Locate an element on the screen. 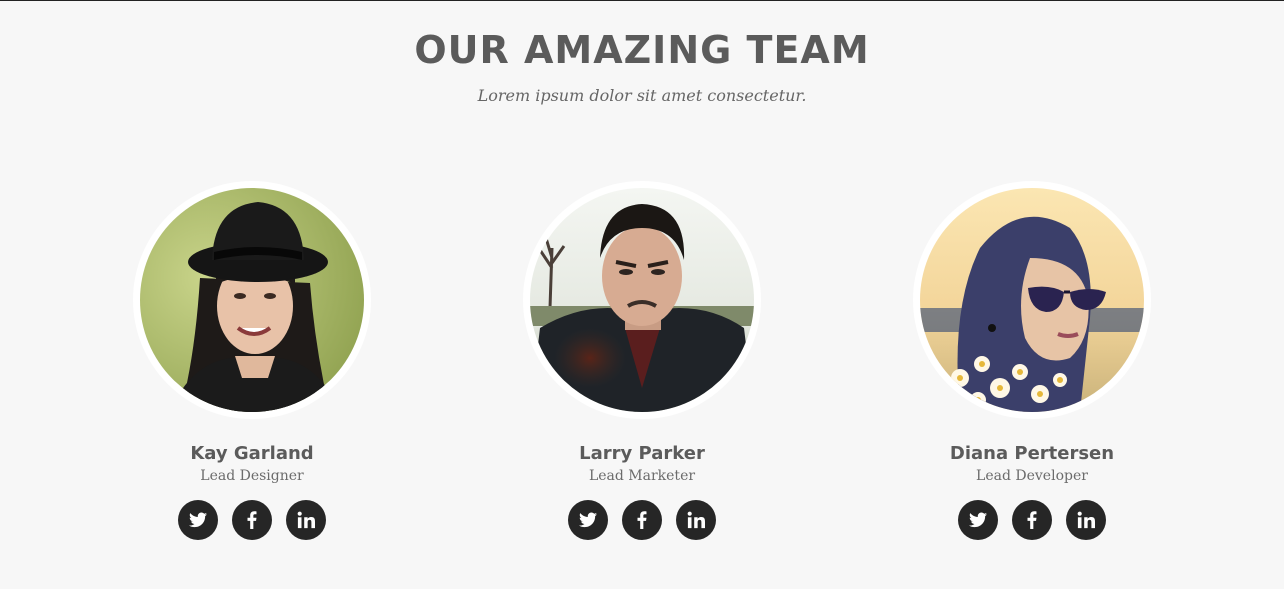 The width and height of the screenshot is (1284, 589). team-member-card: Kay Garland Lead Designer is located at coordinates (252, 360).